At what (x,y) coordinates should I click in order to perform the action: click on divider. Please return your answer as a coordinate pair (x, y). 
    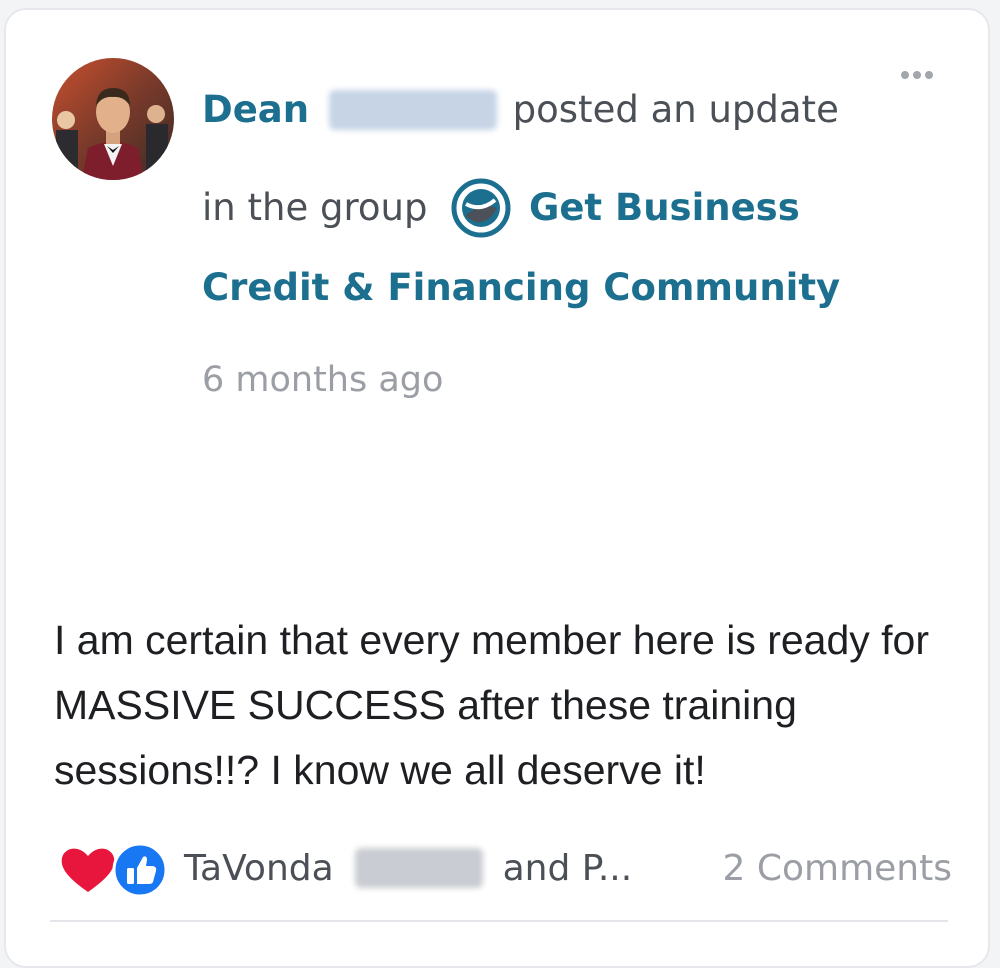
    Looking at the image, I should click on (499, 921).